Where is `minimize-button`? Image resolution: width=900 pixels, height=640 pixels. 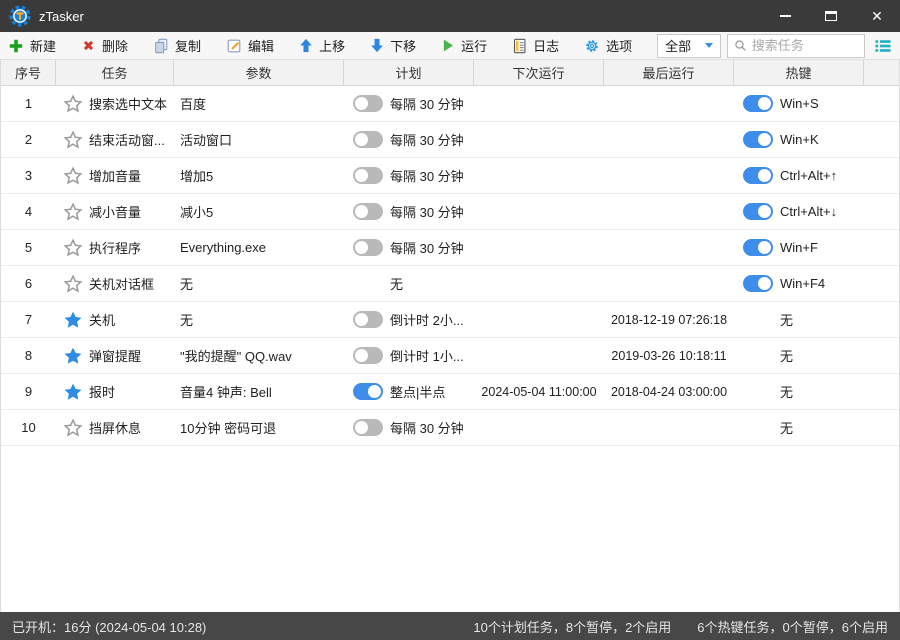
minimize-button is located at coordinates (785, 16).